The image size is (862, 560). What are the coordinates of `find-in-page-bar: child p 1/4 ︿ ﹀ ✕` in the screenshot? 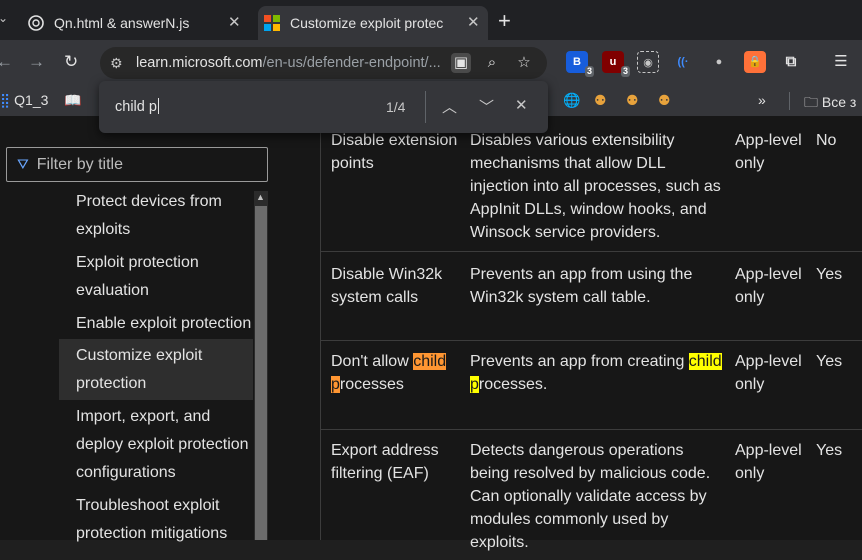 It's located at (323, 107).